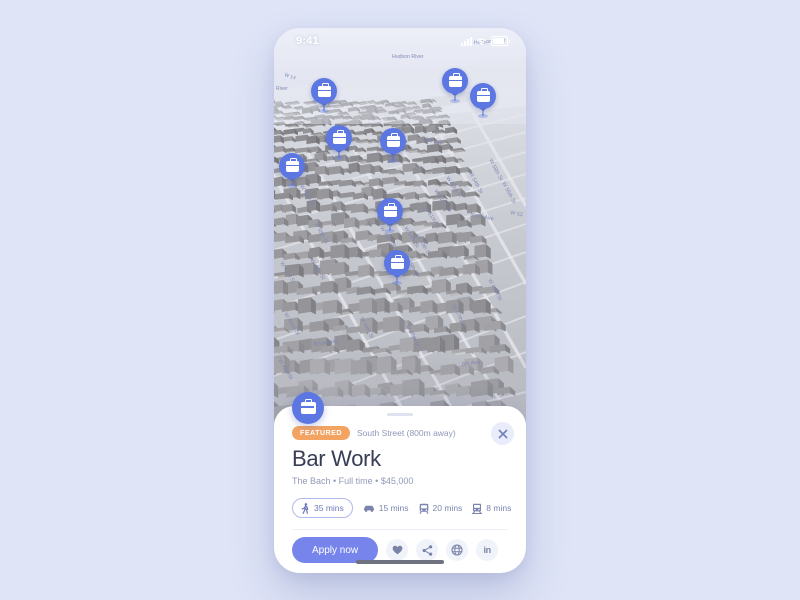  Describe the element at coordinates (369, 508) in the screenshot. I see `car-icon` at that location.